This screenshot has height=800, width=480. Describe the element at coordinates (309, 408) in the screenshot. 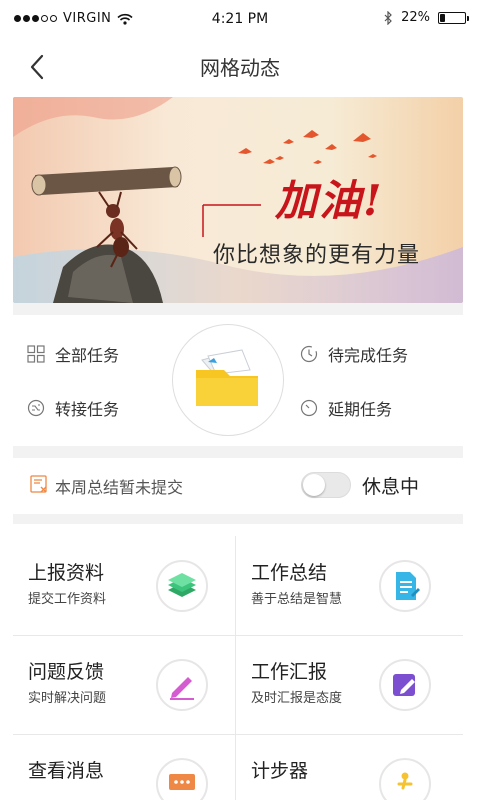

I see `timer-icon` at that location.